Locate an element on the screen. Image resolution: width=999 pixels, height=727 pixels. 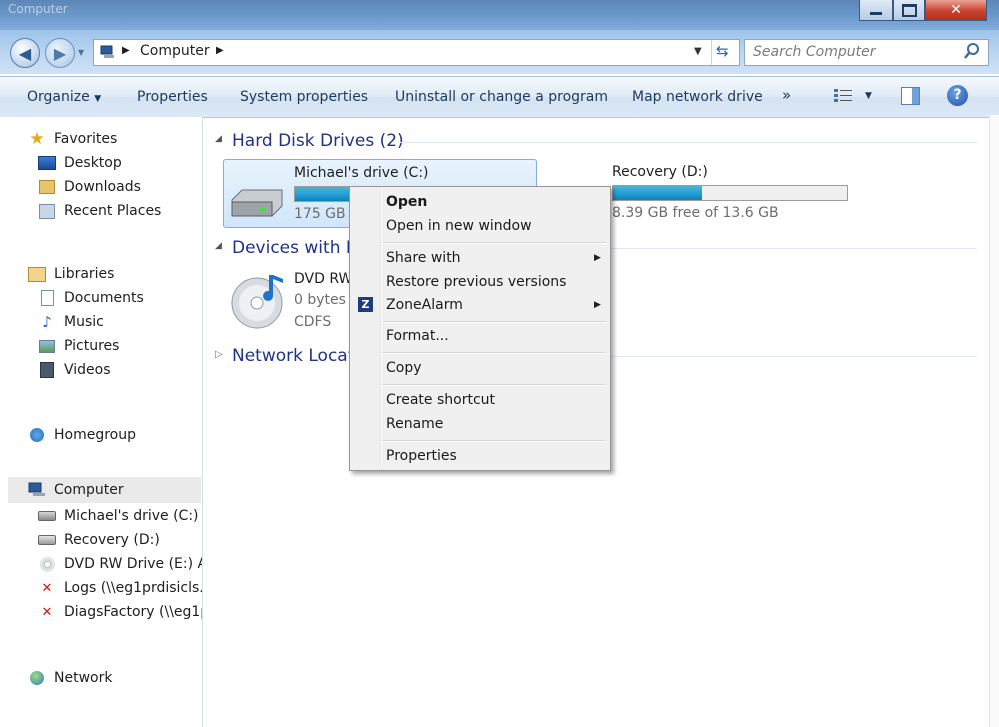
menu-item-zonealarm: ZoneAlarm is located at coordinates (424, 305).